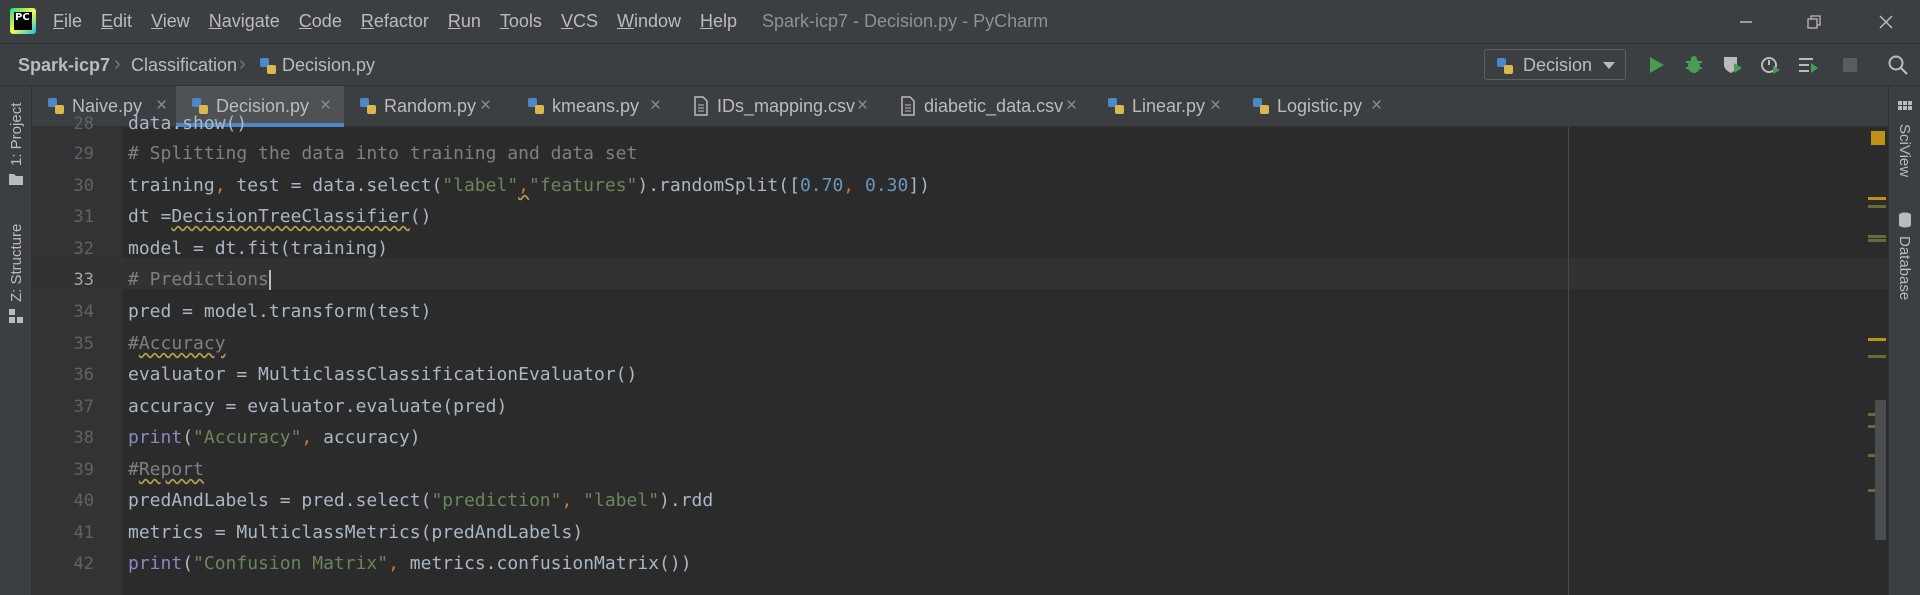 This screenshot has width=1920, height=595. Describe the element at coordinates (83, 312) in the screenshot. I see `line-number: 34` at that location.